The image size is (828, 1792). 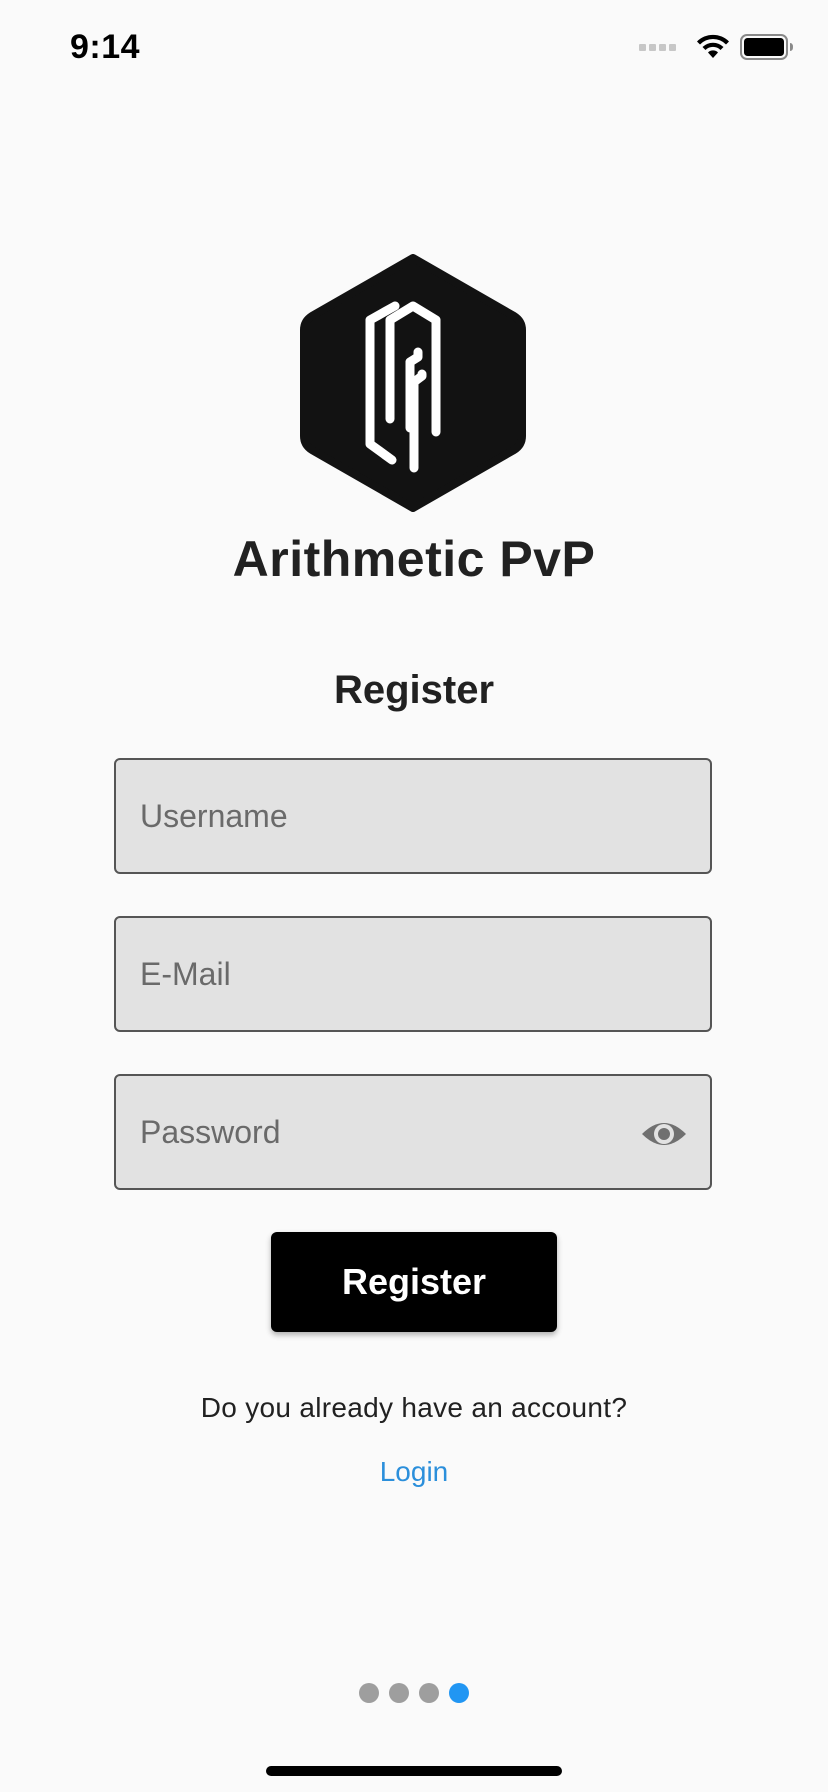 What do you see at coordinates (713, 46) in the screenshot?
I see `wifi-icon` at bounding box center [713, 46].